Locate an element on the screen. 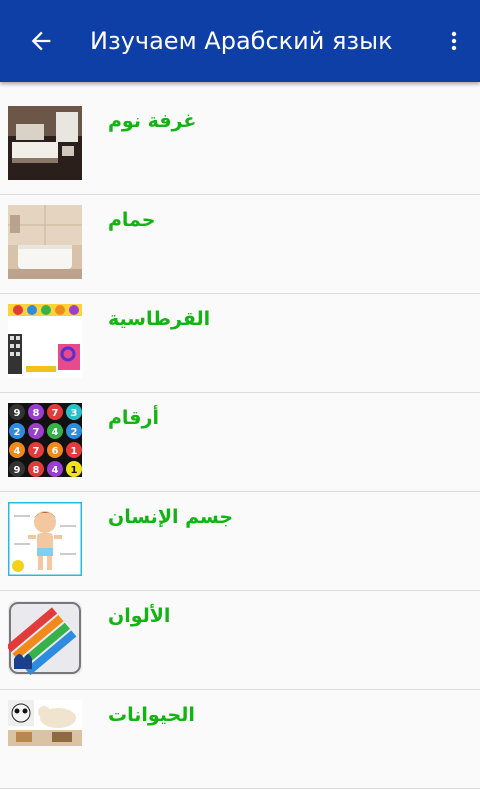 Image resolution: width=480 pixels, height=789 pixels. topic-label: غرفة نوم is located at coordinates (152, 121).